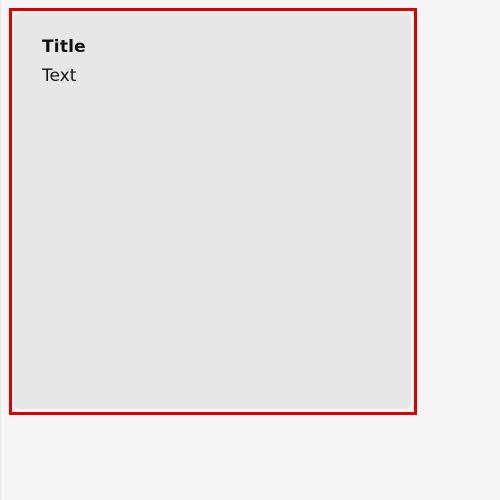 This screenshot has height=500, width=500. What do you see at coordinates (0, 250) in the screenshot?
I see `left-edge-divider` at bounding box center [0, 250].